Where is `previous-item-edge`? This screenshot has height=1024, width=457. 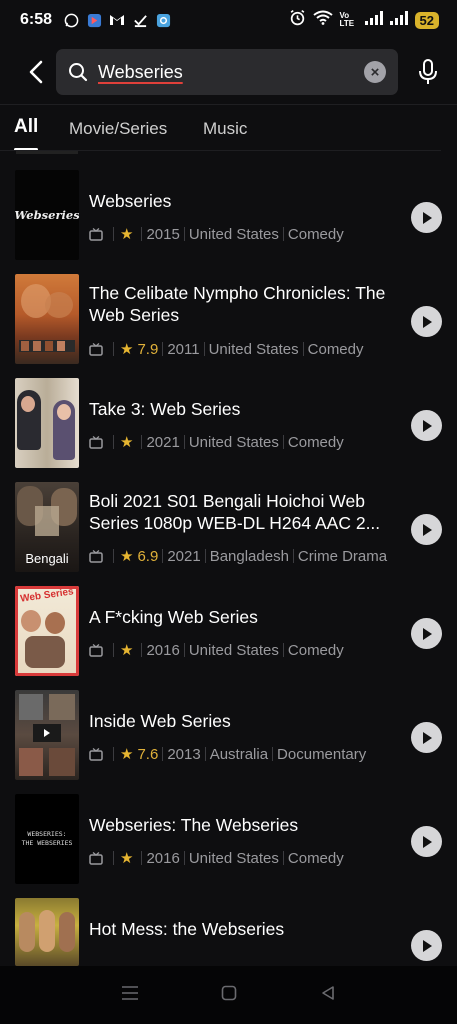 previous-item-edge is located at coordinates (47, 152).